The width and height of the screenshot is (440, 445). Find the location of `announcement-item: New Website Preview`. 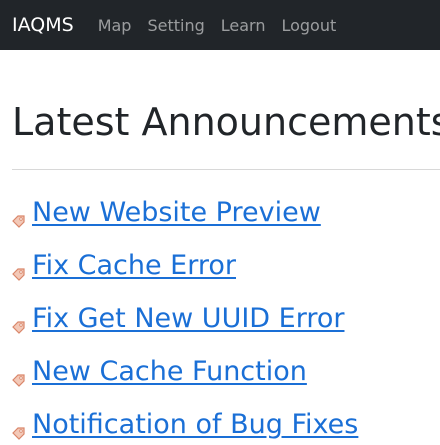

announcement-item: New Website Preview is located at coordinates (185, 206).